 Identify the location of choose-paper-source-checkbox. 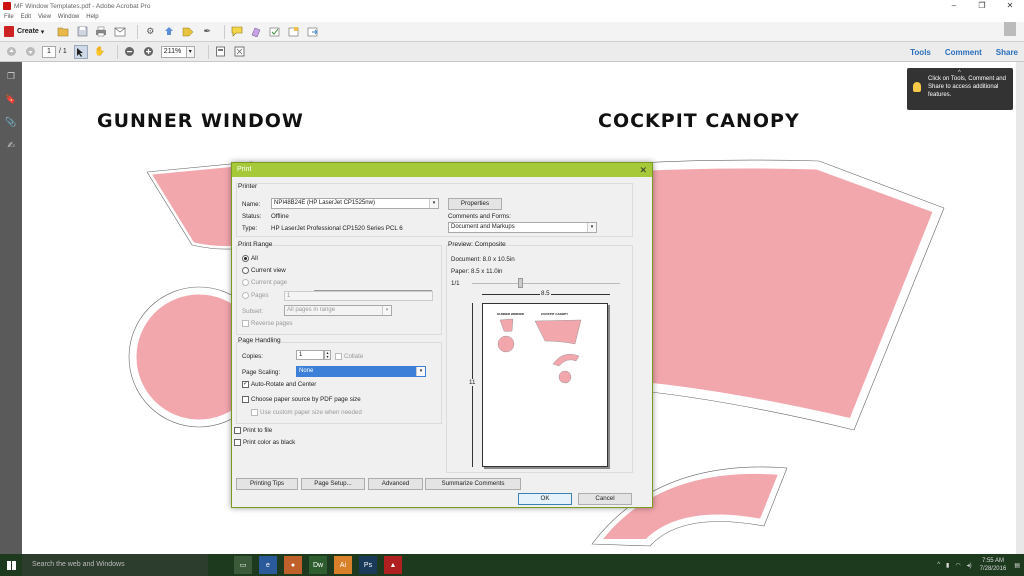
(245, 399).